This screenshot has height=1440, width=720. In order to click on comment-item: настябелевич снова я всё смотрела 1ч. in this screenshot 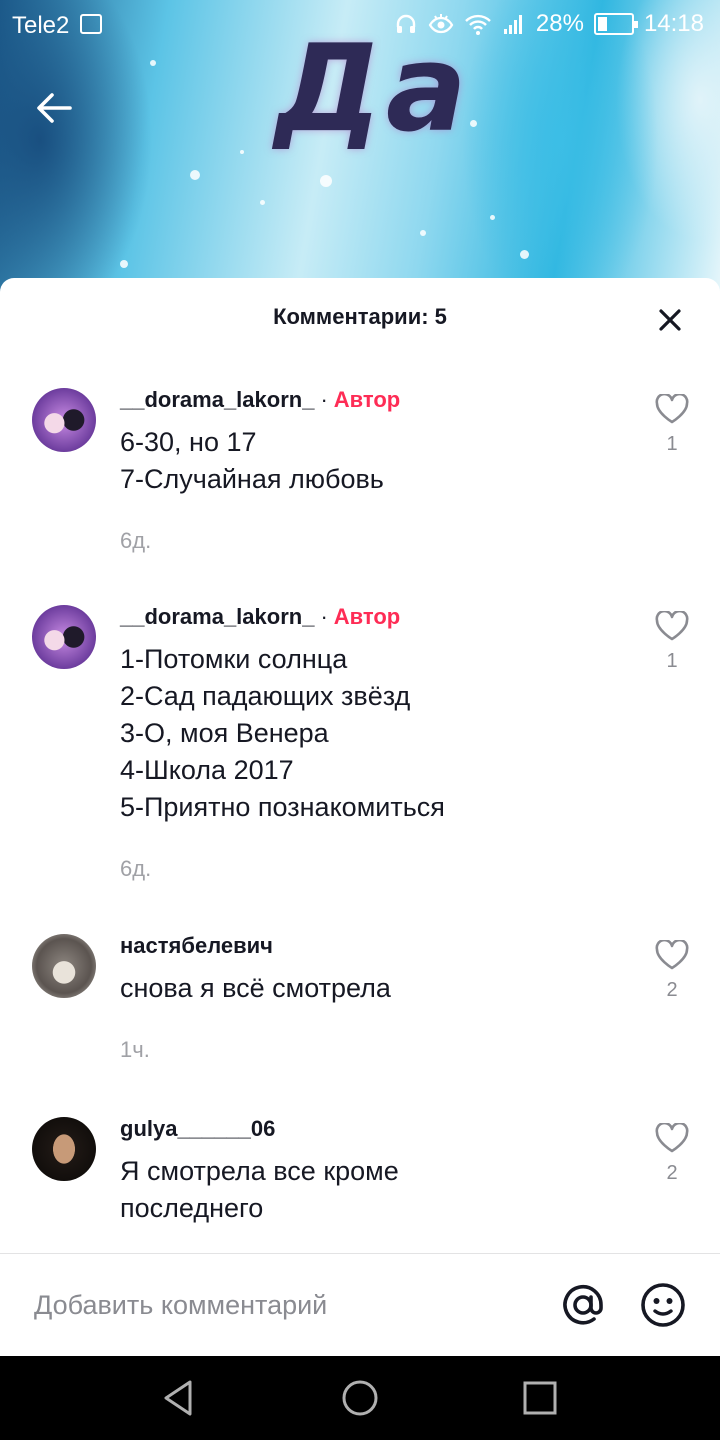, I will do `click(360, 997)`.